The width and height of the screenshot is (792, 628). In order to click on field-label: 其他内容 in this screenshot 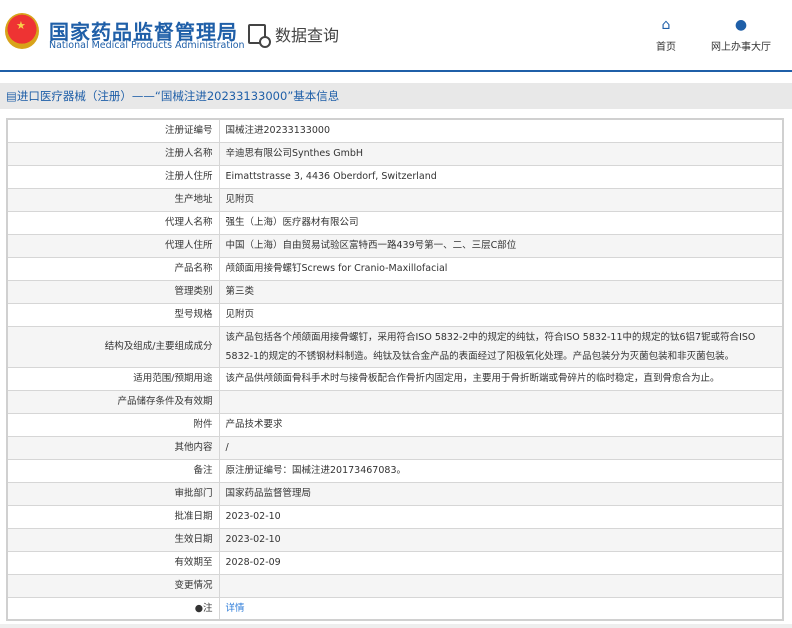, I will do `click(113, 447)`.